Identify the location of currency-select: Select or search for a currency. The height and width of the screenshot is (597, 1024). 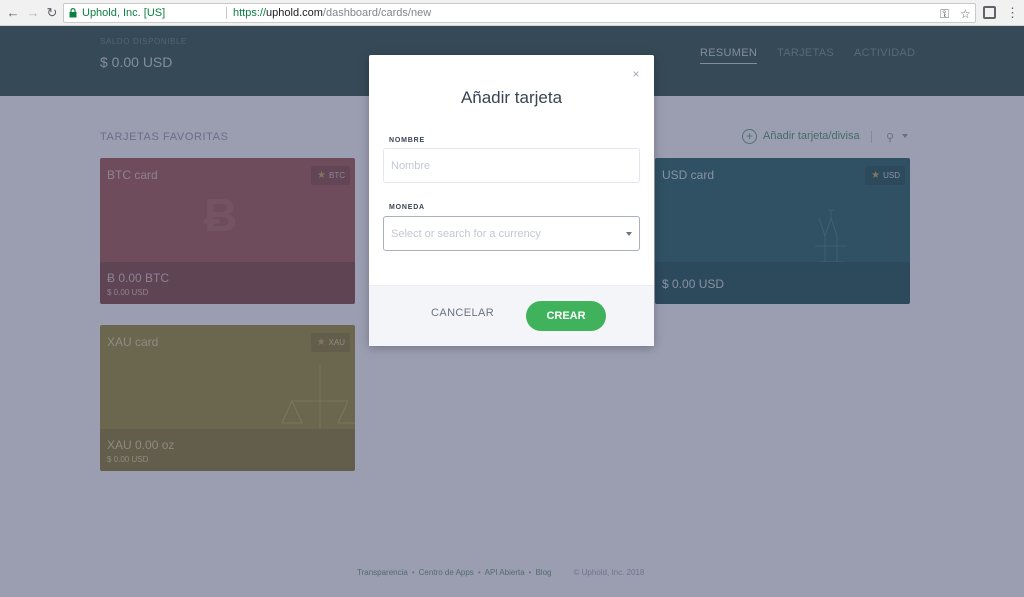
(511, 233).